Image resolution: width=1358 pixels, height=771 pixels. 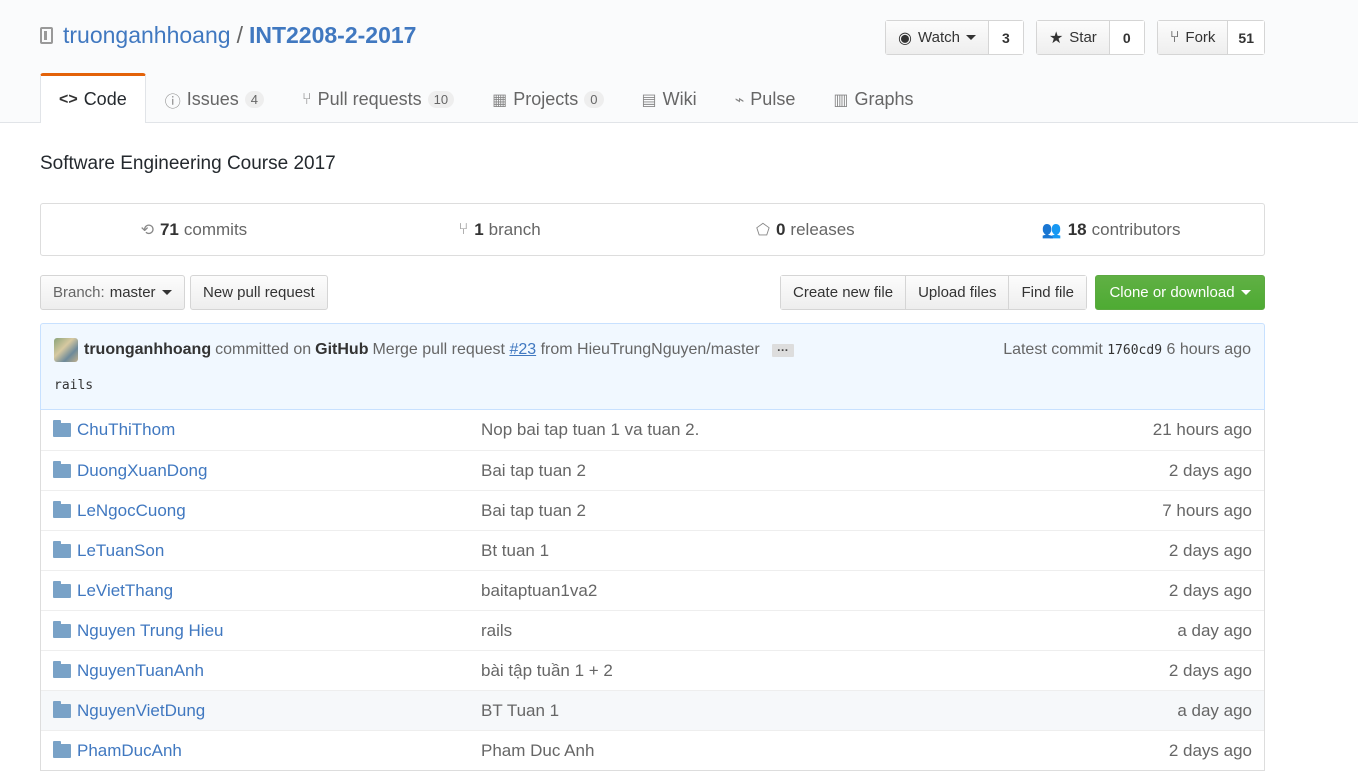 What do you see at coordinates (105, 99) in the screenshot?
I see `tab-label: Code` at bounding box center [105, 99].